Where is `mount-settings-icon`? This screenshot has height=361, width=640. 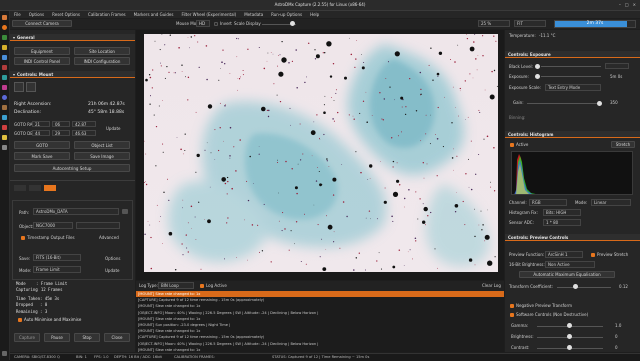
mount-settings-icon is located at coordinates (31, 87).